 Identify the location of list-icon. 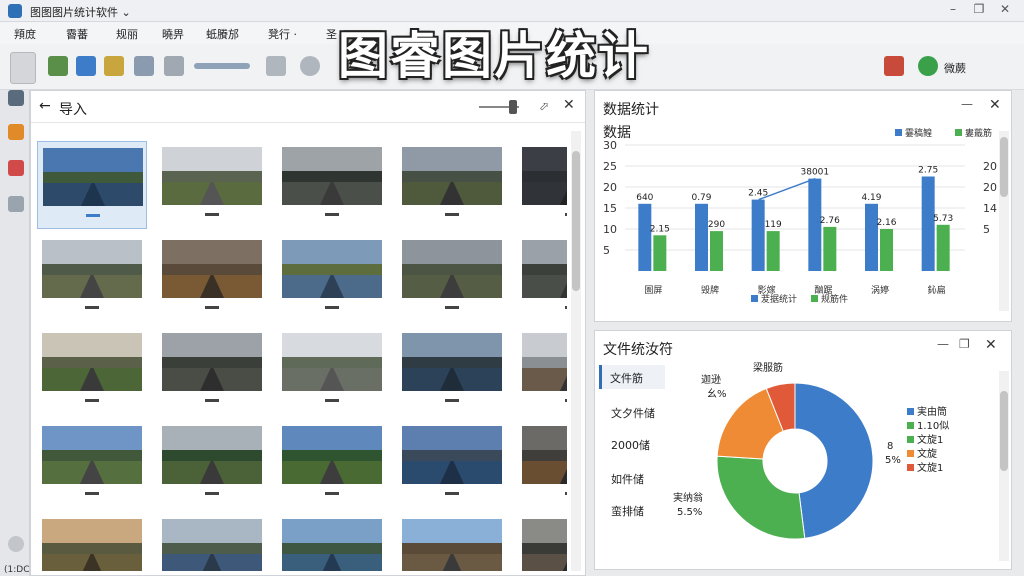
(144, 66).